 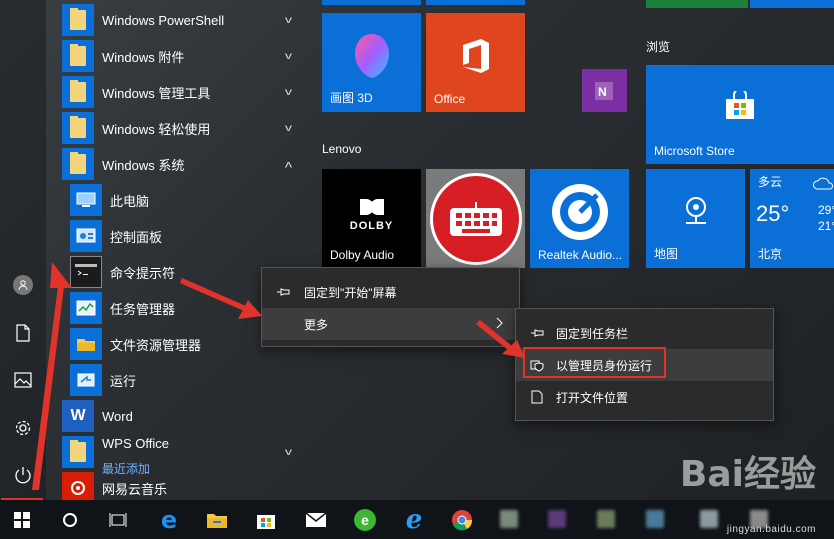 What do you see at coordinates (316, 324) in the screenshot?
I see `menu-item-label: 更多` at bounding box center [316, 324].